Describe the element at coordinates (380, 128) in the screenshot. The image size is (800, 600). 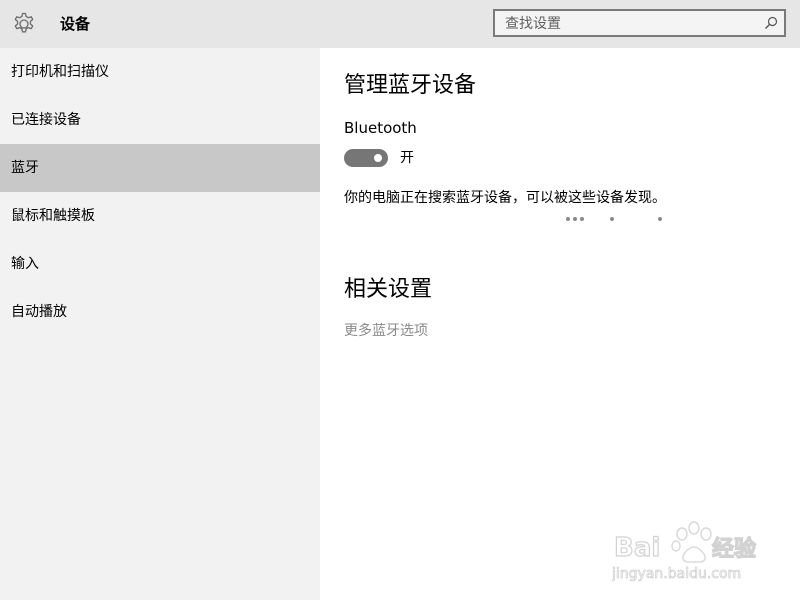
I see `bluetooth-label: Bluetooth` at that location.